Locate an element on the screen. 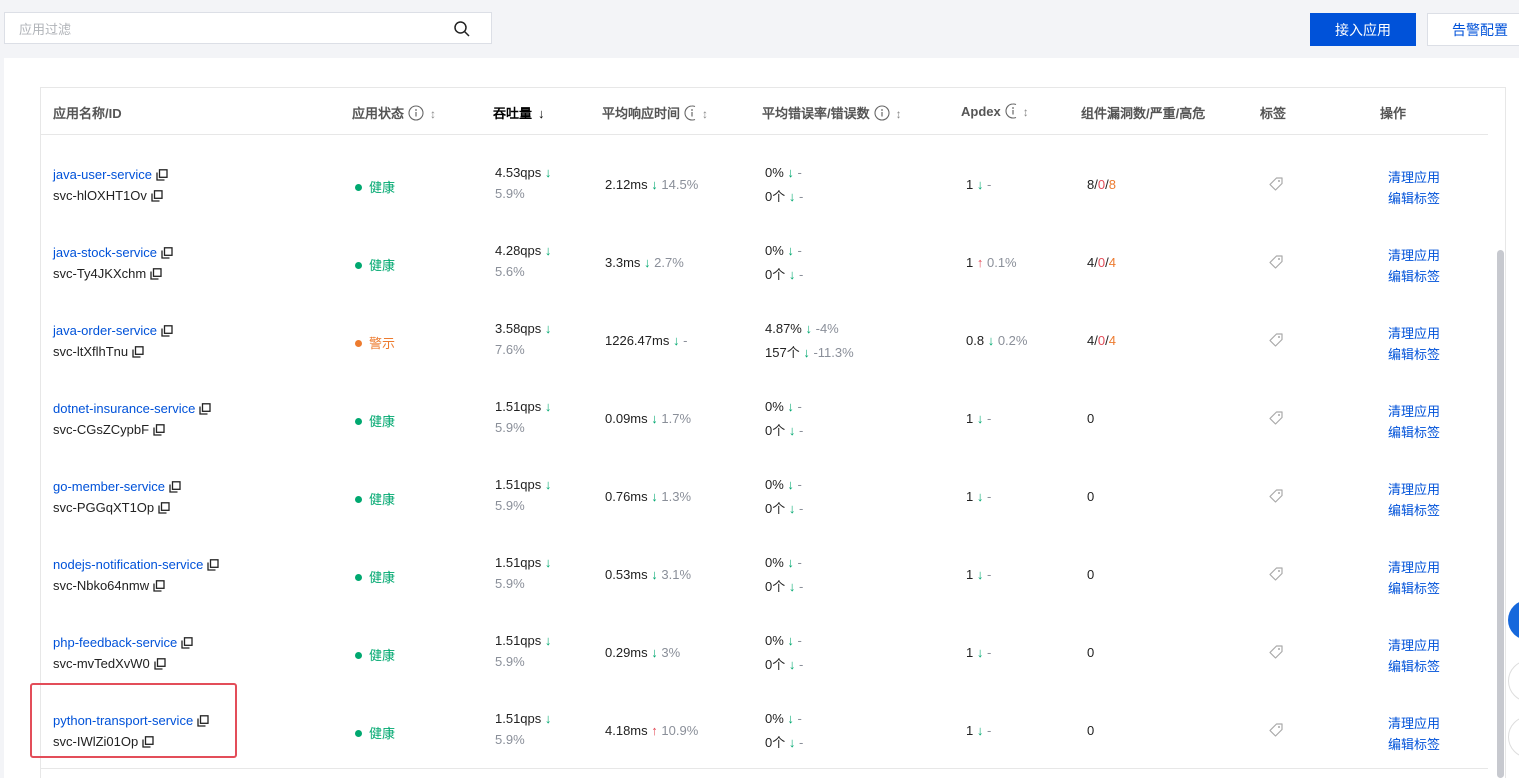 The image size is (1519, 778). qps-value: 4.28qps is located at coordinates (518, 250).